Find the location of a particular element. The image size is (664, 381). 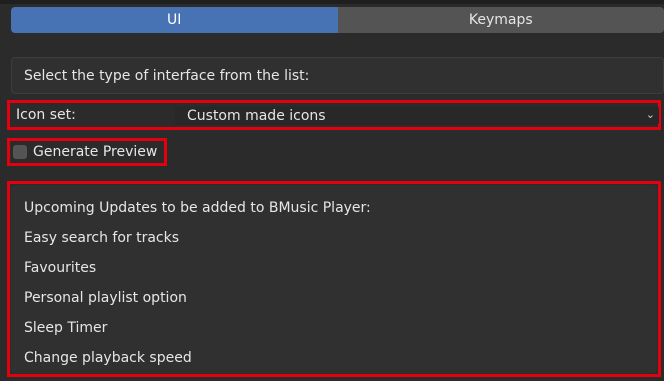

update-item: Favourites is located at coordinates (60, 268).